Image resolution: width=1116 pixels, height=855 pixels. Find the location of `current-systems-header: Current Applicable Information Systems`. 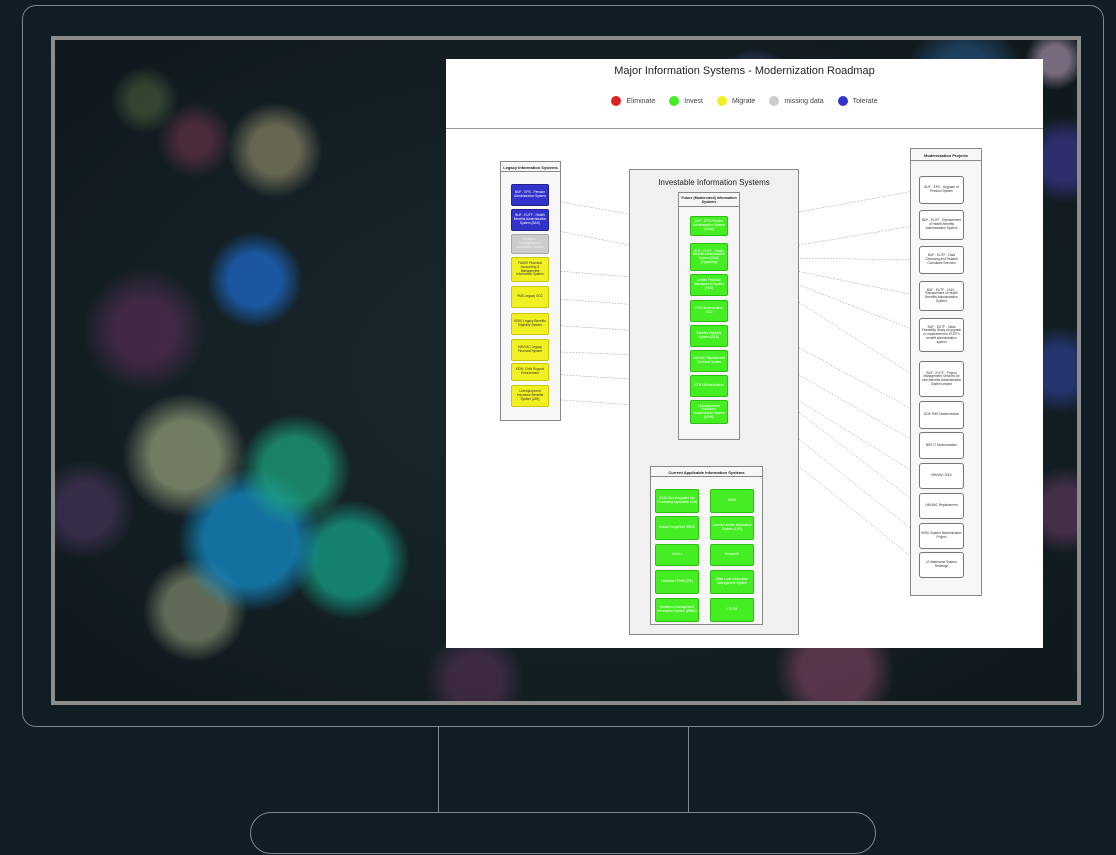

current-systems-header: Current Applicable Information Systems is located at coordinates (706, 472).